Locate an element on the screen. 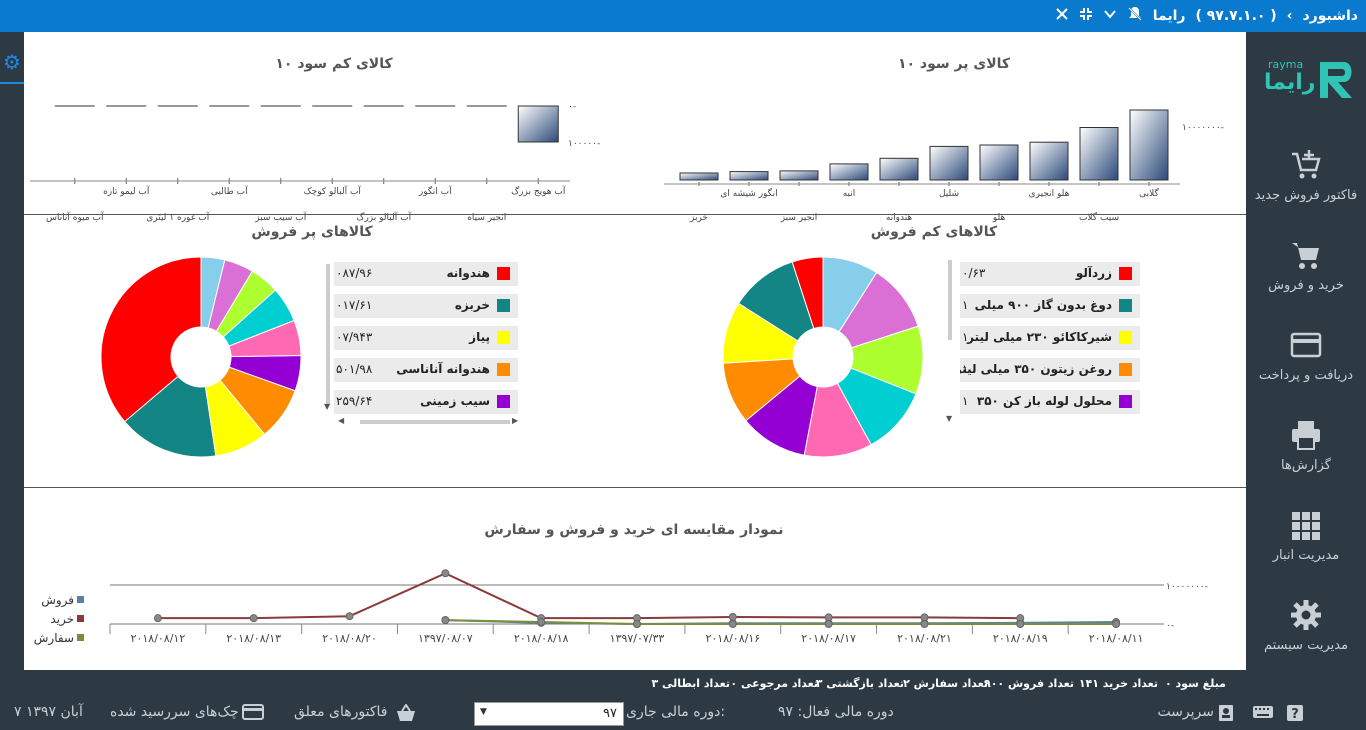 The height and width of the screenshot is (730, 1366). x-tick-label: گلابی is located at coordinates (1149, 193).